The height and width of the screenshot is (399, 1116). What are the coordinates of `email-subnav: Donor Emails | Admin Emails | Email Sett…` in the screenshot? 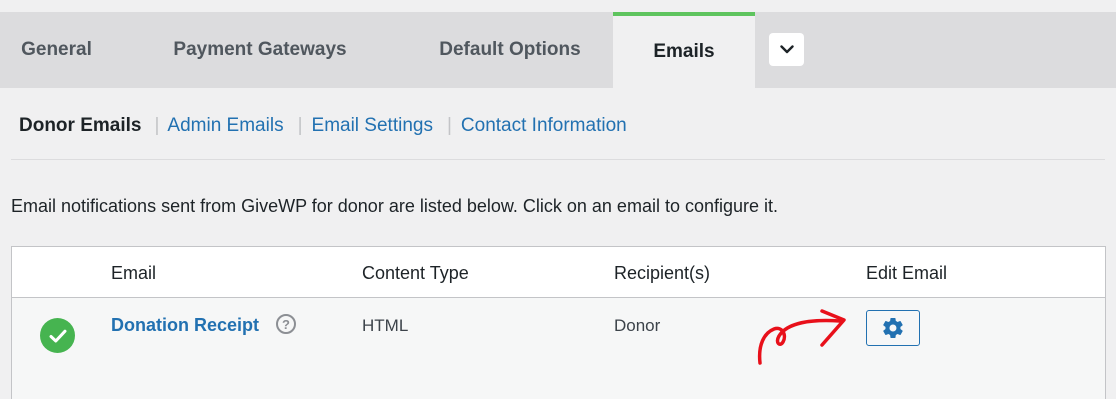 It's located at (323, 126).